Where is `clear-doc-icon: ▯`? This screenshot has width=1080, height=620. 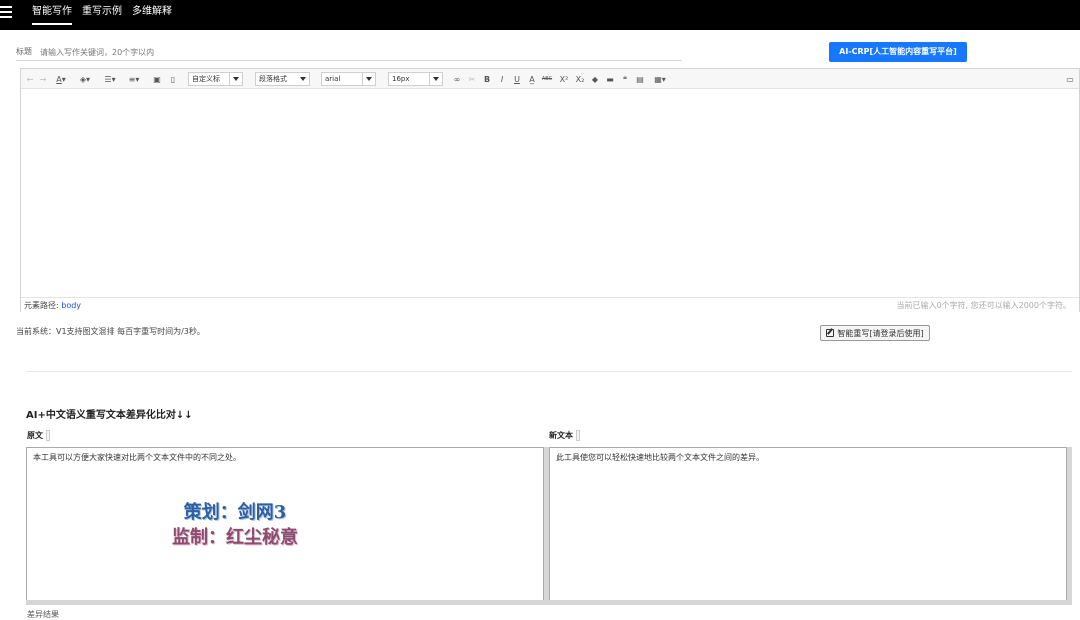 clear-doc-icon: ▯ is located at coordinates (173, 79).